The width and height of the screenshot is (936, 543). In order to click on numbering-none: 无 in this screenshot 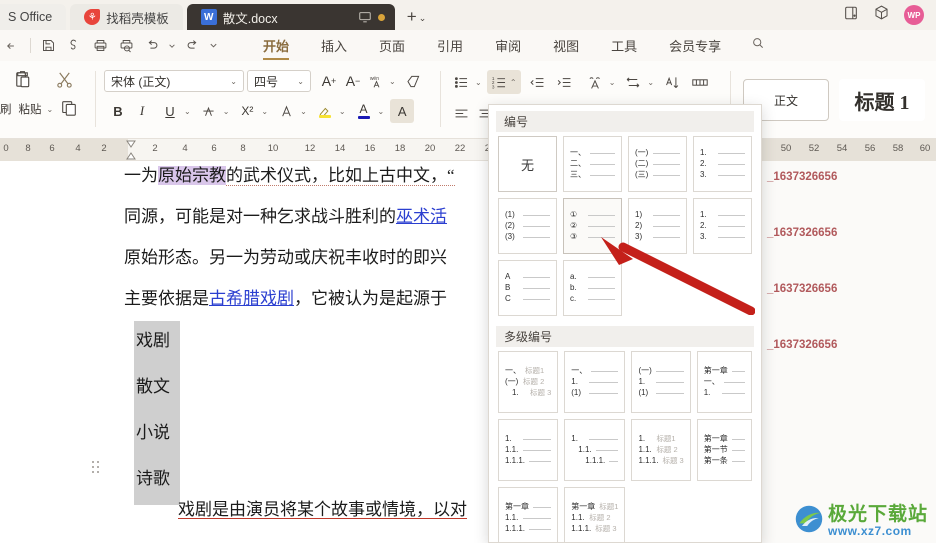, I will do `click(527, 164)`.